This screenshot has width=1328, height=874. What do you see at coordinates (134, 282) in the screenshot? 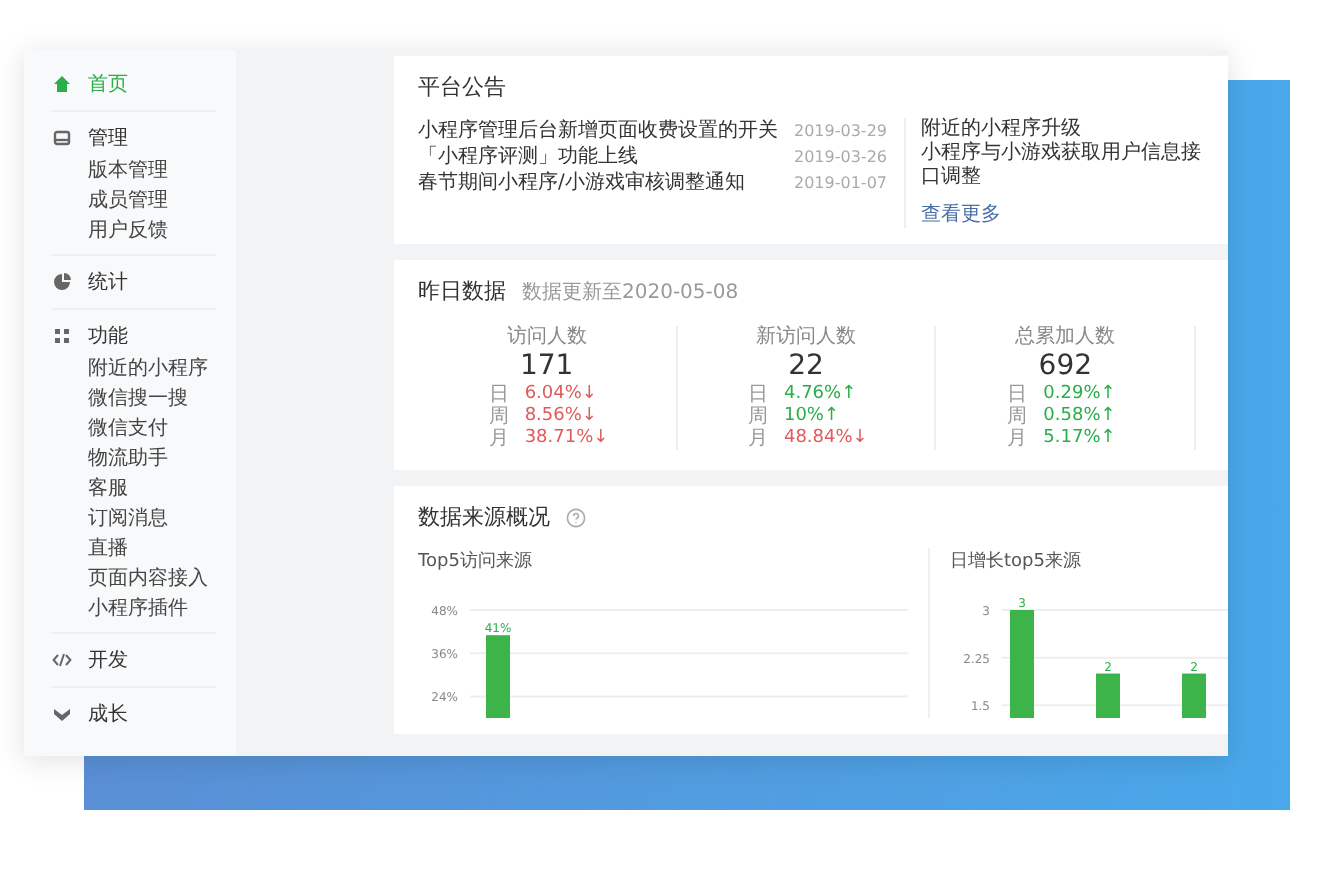
I see `nav-item: 统计` at bounding box center [134, 282].